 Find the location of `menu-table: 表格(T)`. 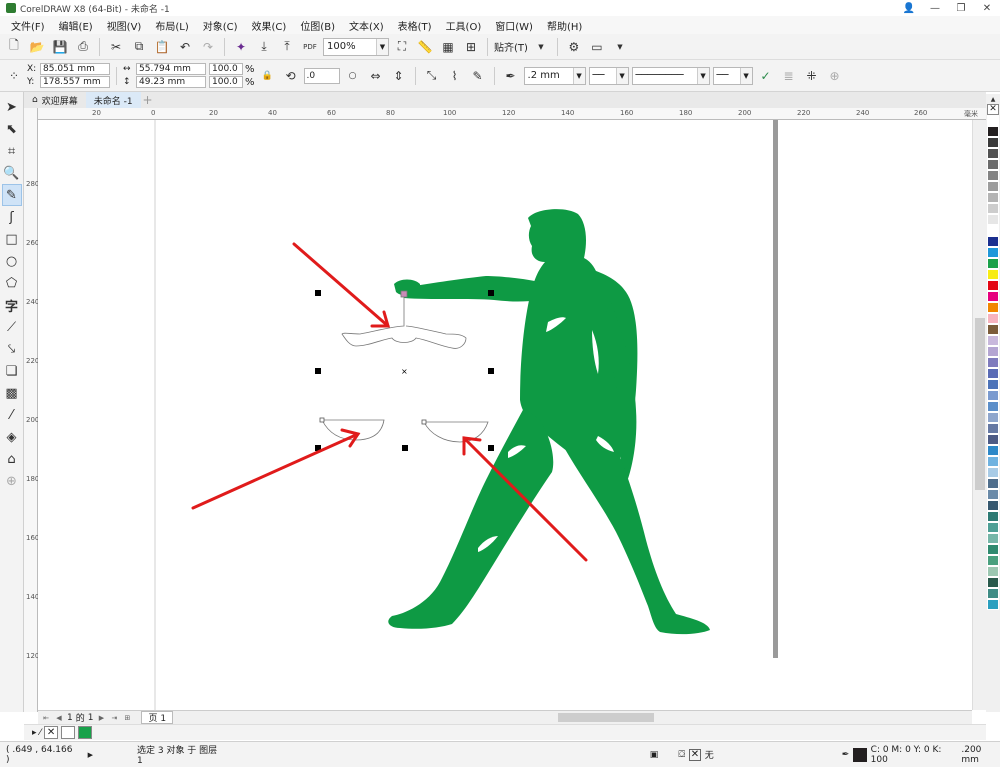

menu-table: 表格(T) is located at coordinates (415, 25).